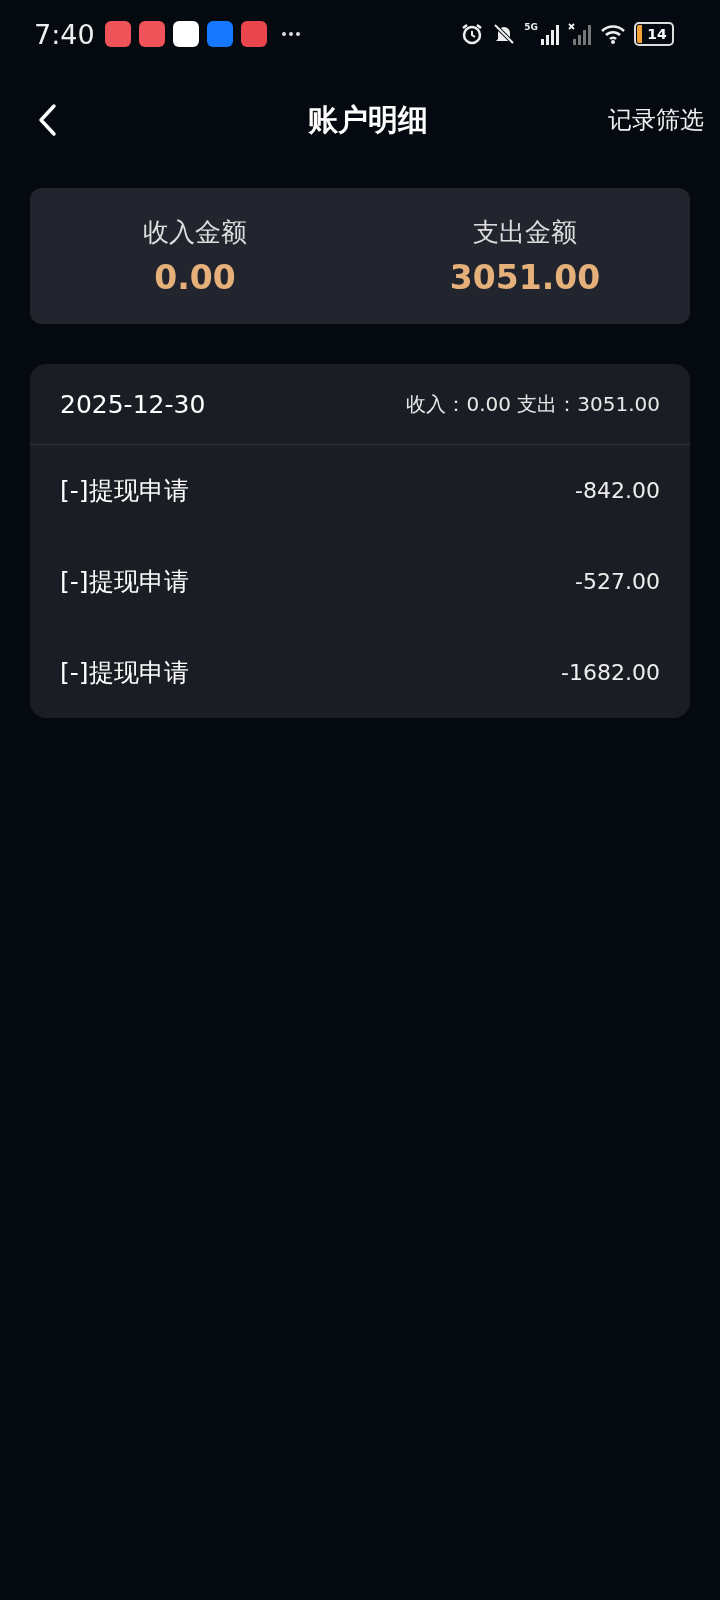  What do you see at coordinates (533, 404) in the screenshot?
I see `day-totals: 收入：0.00 支出：3051.00` at bounding box center [533, 404].